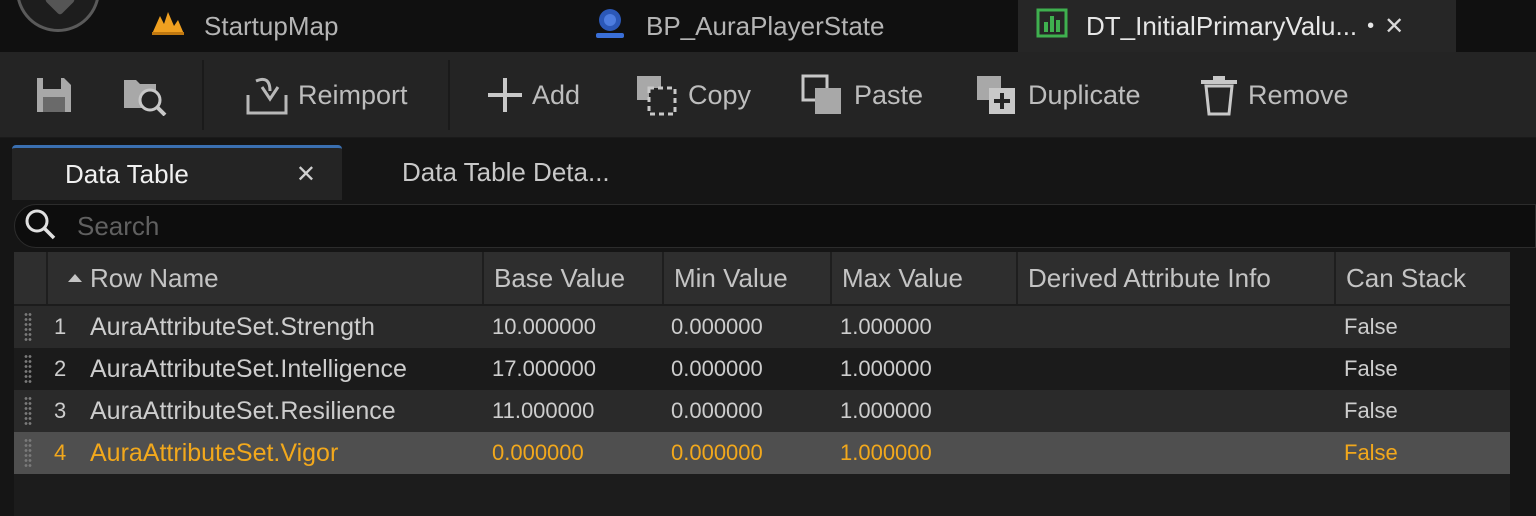 This screenshot has width=1536, height=516. Describe the element at coordinates (58, 16) in the screenshot. I see `engine-logo-icon` at that location.